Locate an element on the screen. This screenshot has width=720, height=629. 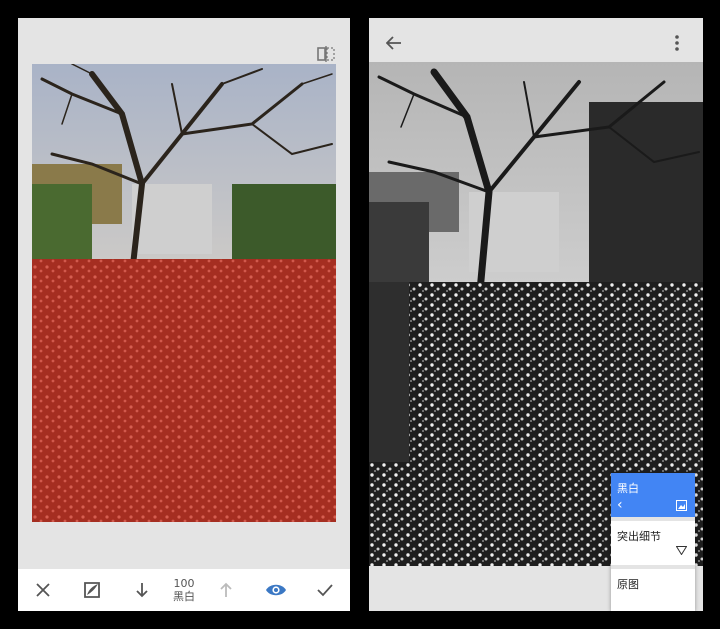
decrease-button is located at coordinates (142, 590).